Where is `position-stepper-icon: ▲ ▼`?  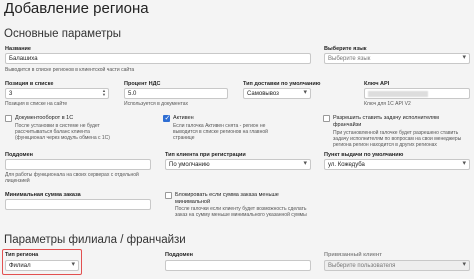
position-stepper-icon: ▲ ▼ is located at coordinates (104, 93).